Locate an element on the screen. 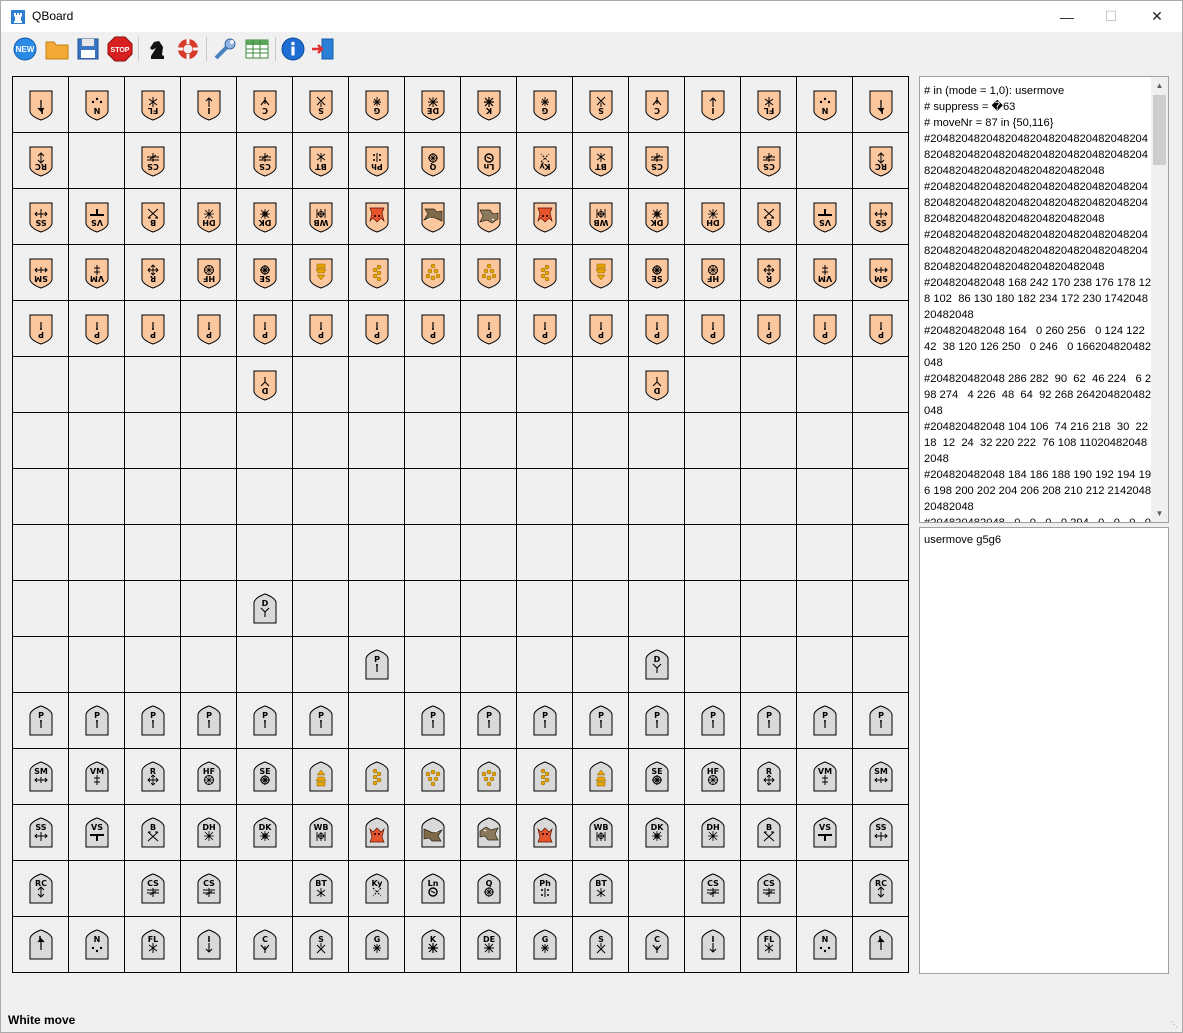  white-d-piece-icon: D is located at coordinates (265, 609).